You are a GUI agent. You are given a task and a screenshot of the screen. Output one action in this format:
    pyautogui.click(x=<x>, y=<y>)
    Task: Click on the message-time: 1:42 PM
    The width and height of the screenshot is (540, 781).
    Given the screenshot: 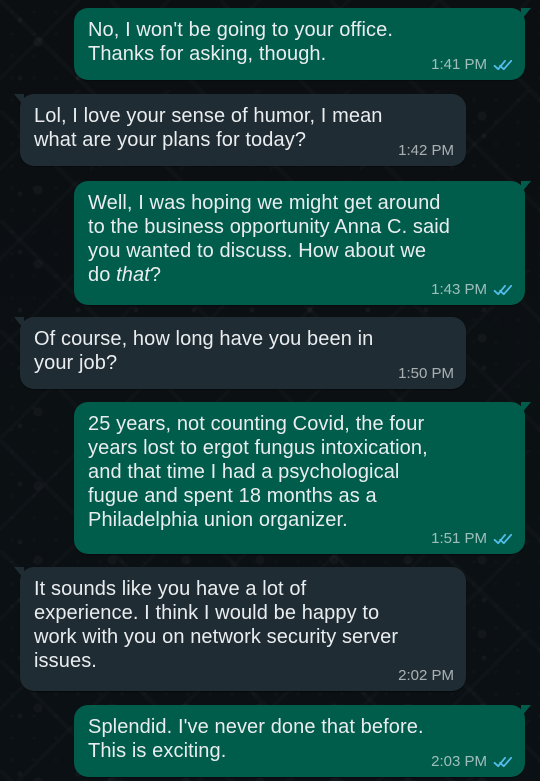 What is the action you would take?
    pyautogui.click(x=426, y=150)
    